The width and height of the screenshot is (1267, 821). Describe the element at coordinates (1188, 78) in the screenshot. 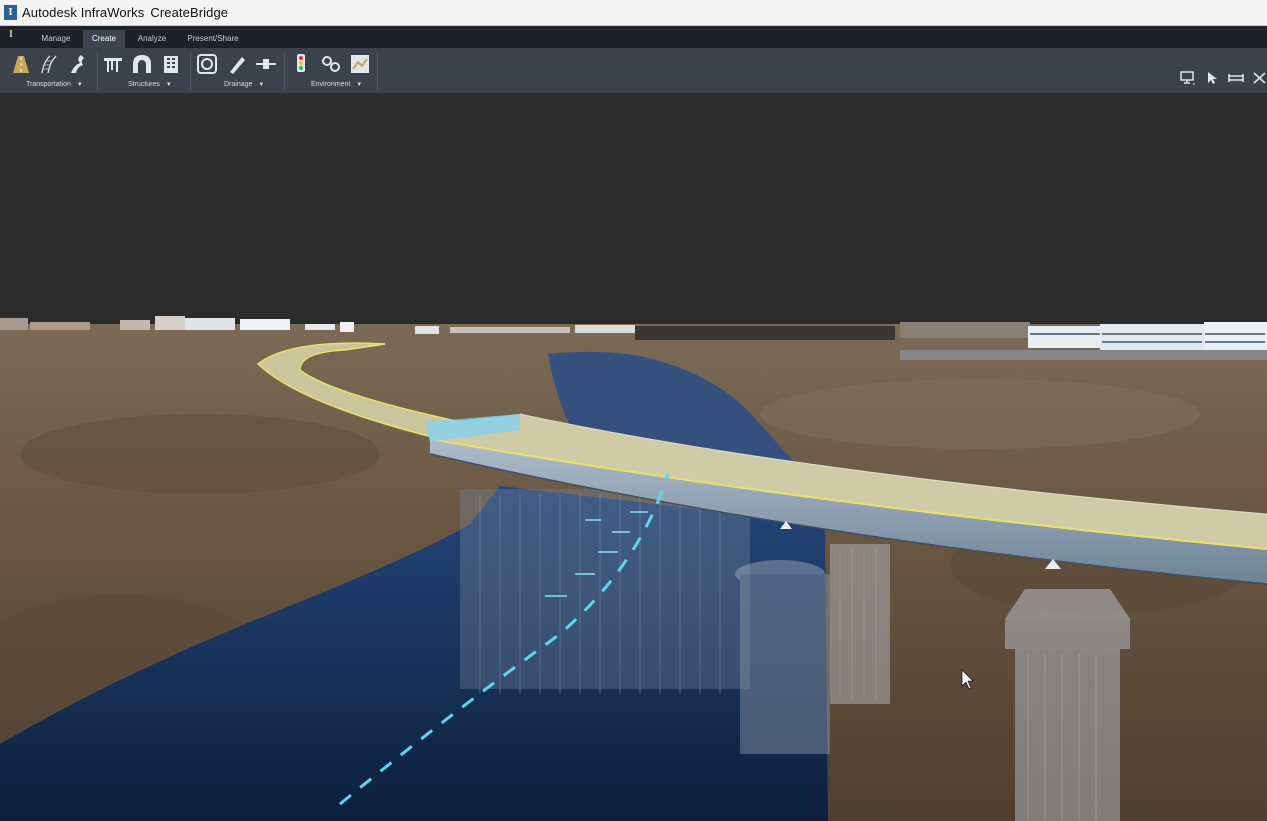

I see `display-icon` at that location.